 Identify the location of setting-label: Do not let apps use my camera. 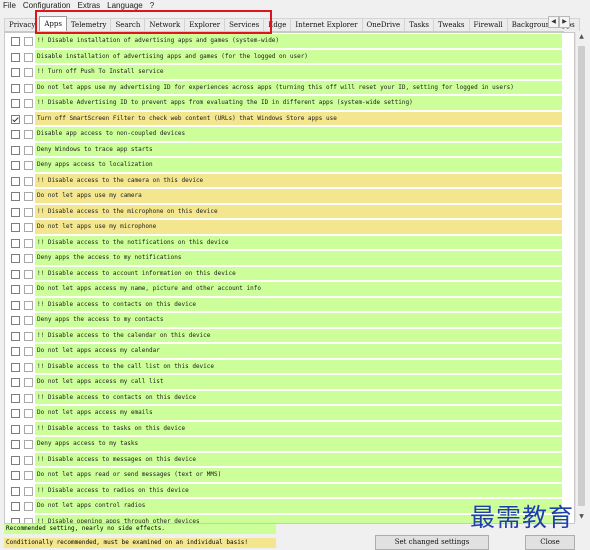
(298, 196).